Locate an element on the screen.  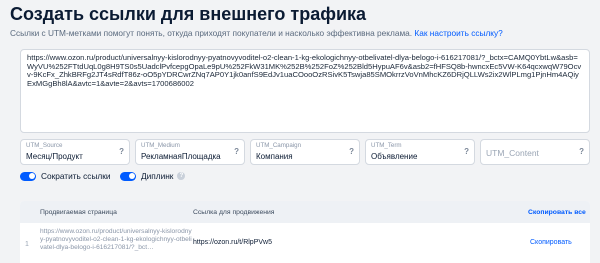
utm-source-field: UTM_Source Месяц/Продукт ? is located at coordinates (75, 152).